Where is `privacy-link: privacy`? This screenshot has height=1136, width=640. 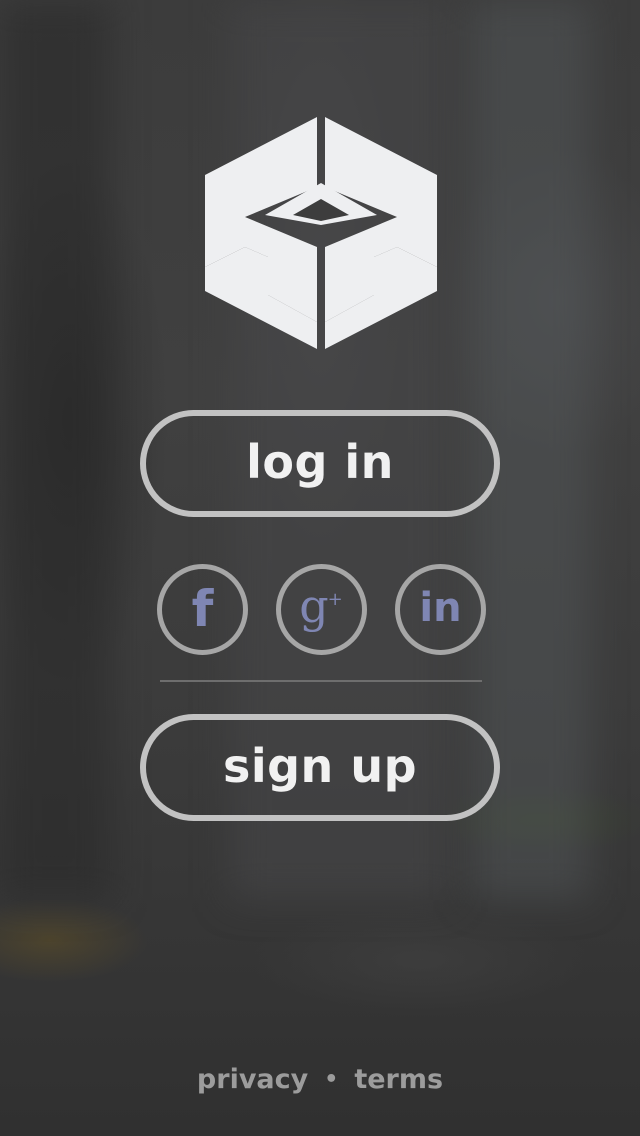
privacy-link: privacy is located at coordinates (252, 1079).